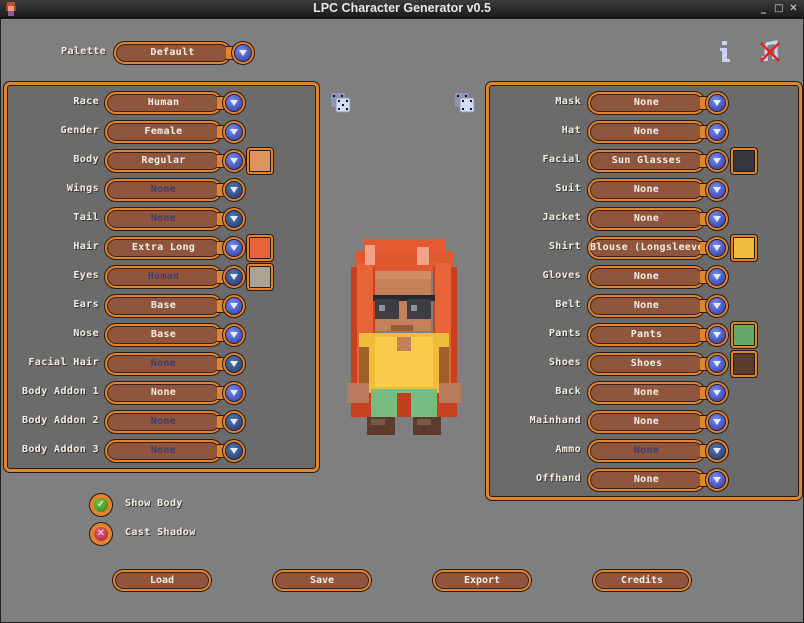 This screenshot has height=623, width=804. Describe the element at coordinates (243, 53) in the screenshot. I see `palette-dropdown-button` at that location.